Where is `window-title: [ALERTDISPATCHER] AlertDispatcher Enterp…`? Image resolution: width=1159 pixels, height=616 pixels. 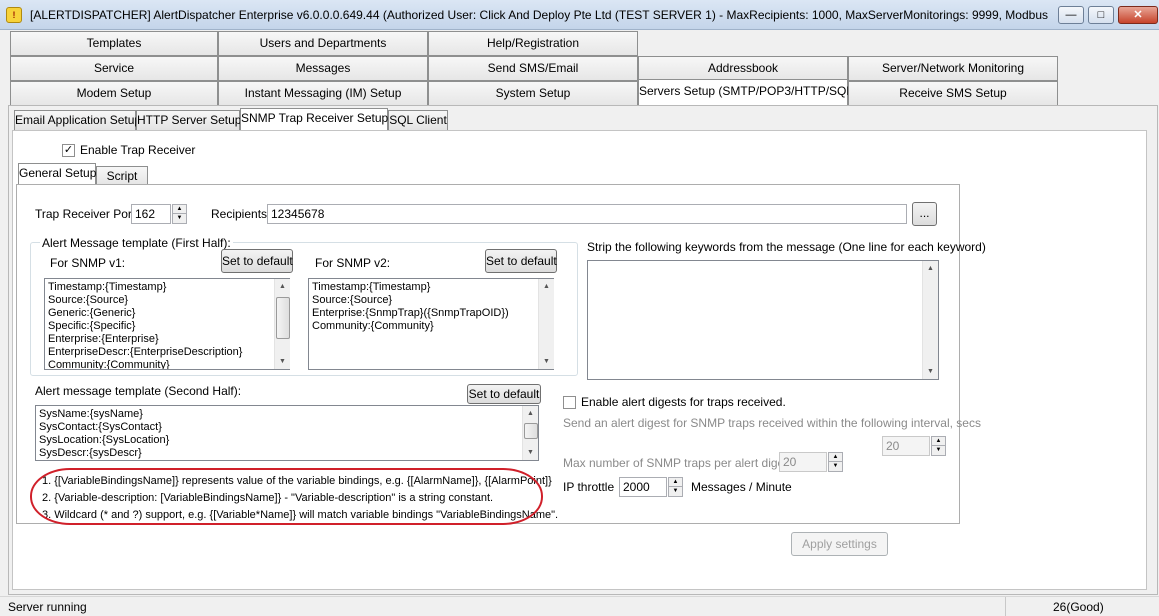 window-title: [ALERTDISPATCHER] AlertDispatcher Enterp… is located at coordinates (540, 15).